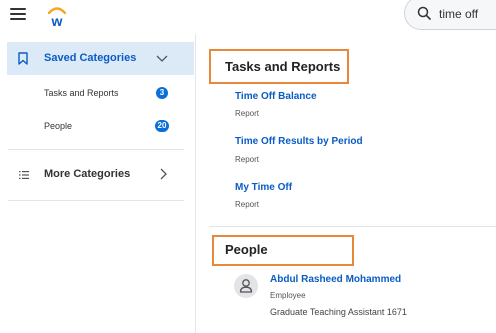 The height and width of the screenshot is (333, 496). I want to click on people-count-badge: 20, so click(162, 126).